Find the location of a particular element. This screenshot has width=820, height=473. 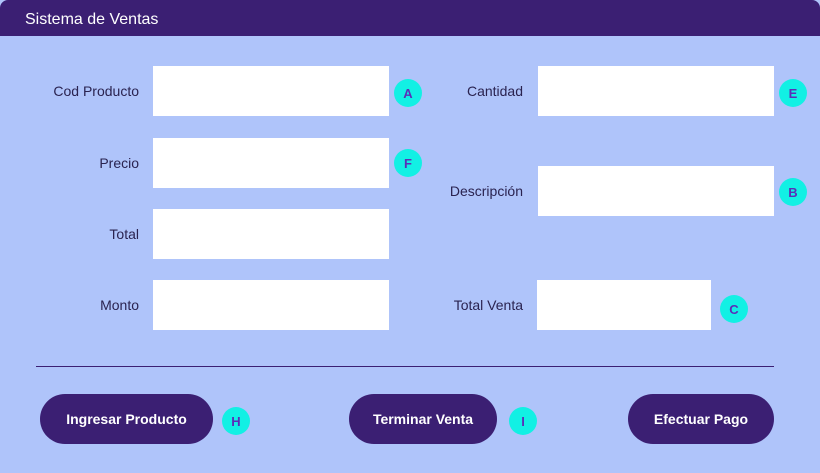

marker-badge-a: A is located at coordinates (408, 93).